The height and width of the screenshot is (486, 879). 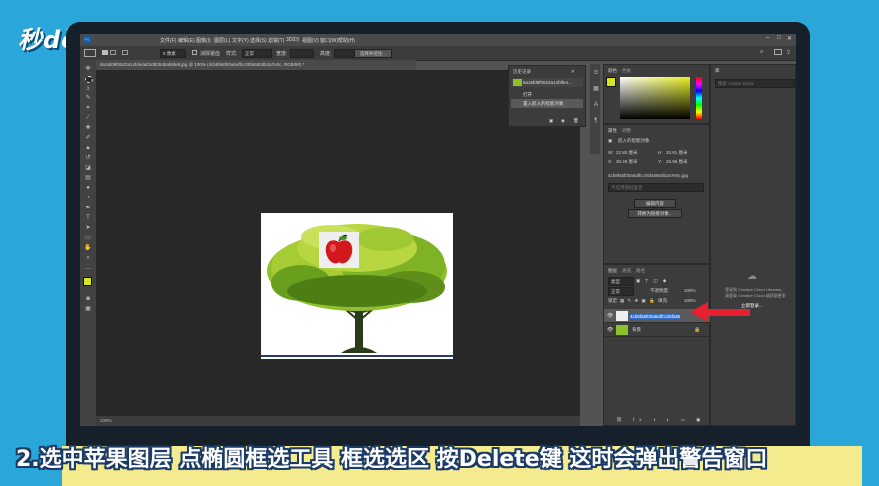 I want to click on menu-file: 文件(F), so click(x=168, y=40).